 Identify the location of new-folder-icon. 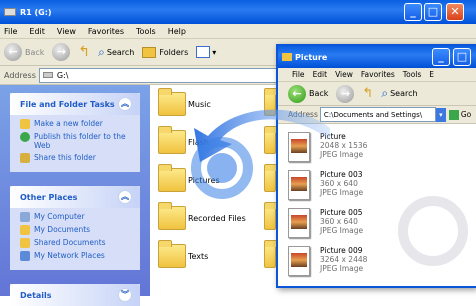
(25, 124).